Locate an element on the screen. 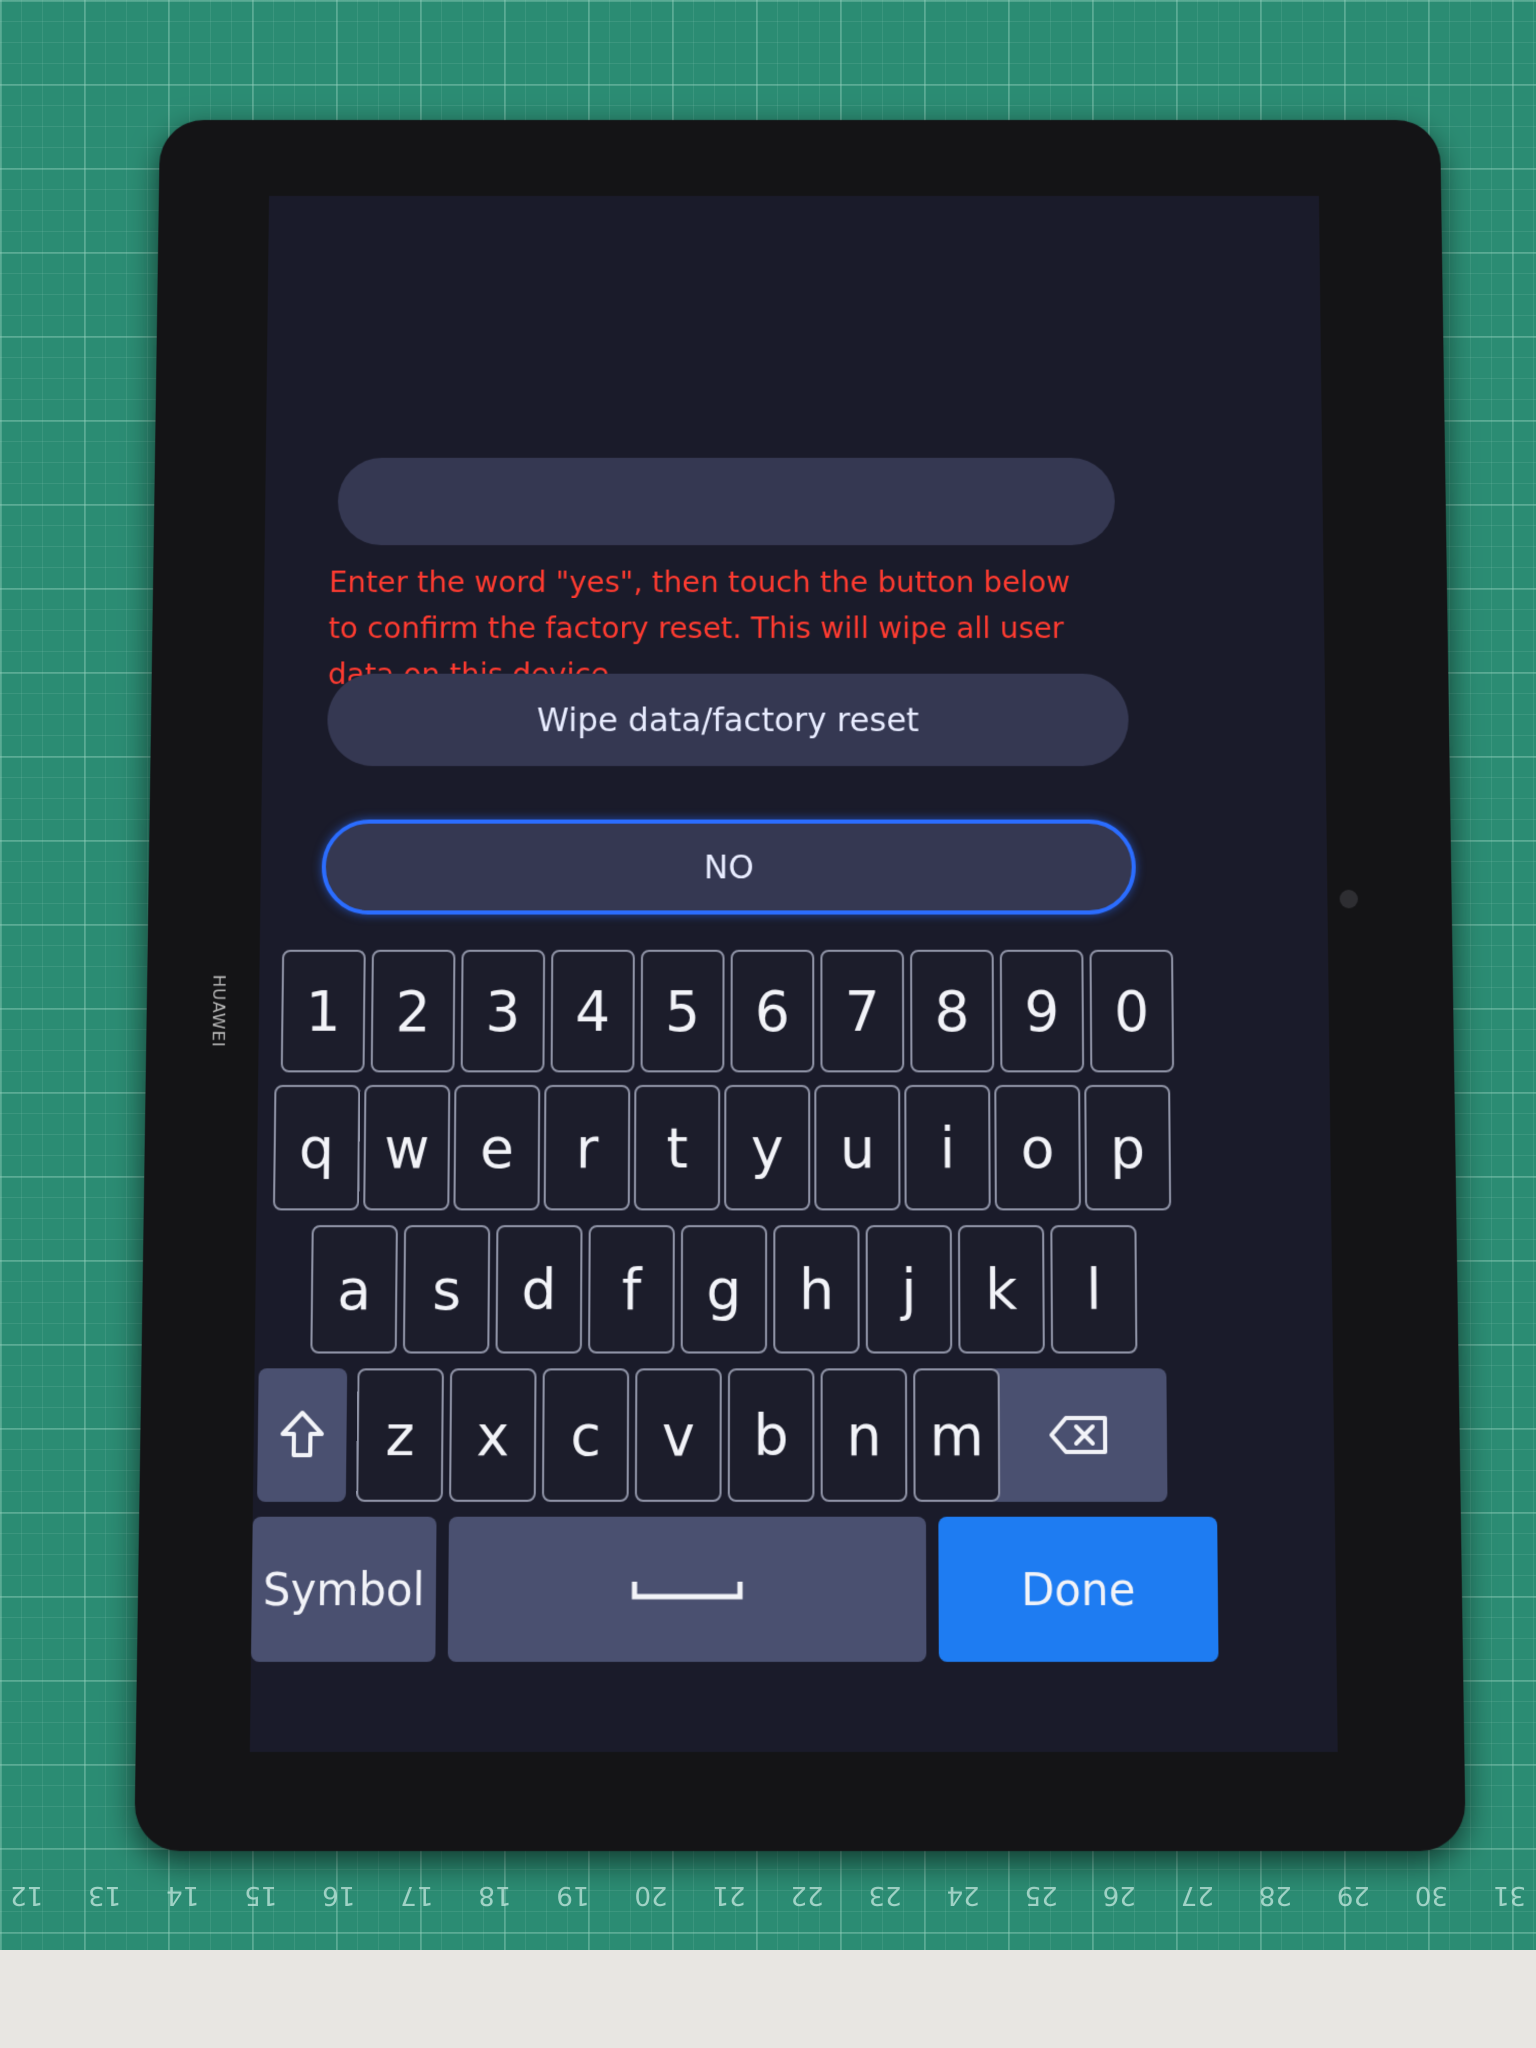 The height and width of the screenshot is (2048, 1536). confirm-text-input is located at coordinates (726, 501).